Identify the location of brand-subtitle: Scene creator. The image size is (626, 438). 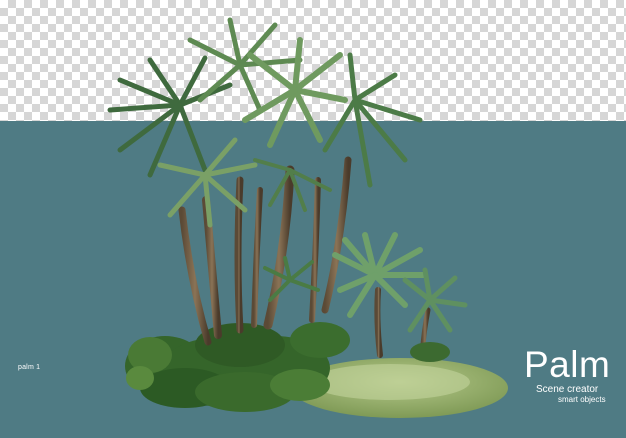
(567, 389).